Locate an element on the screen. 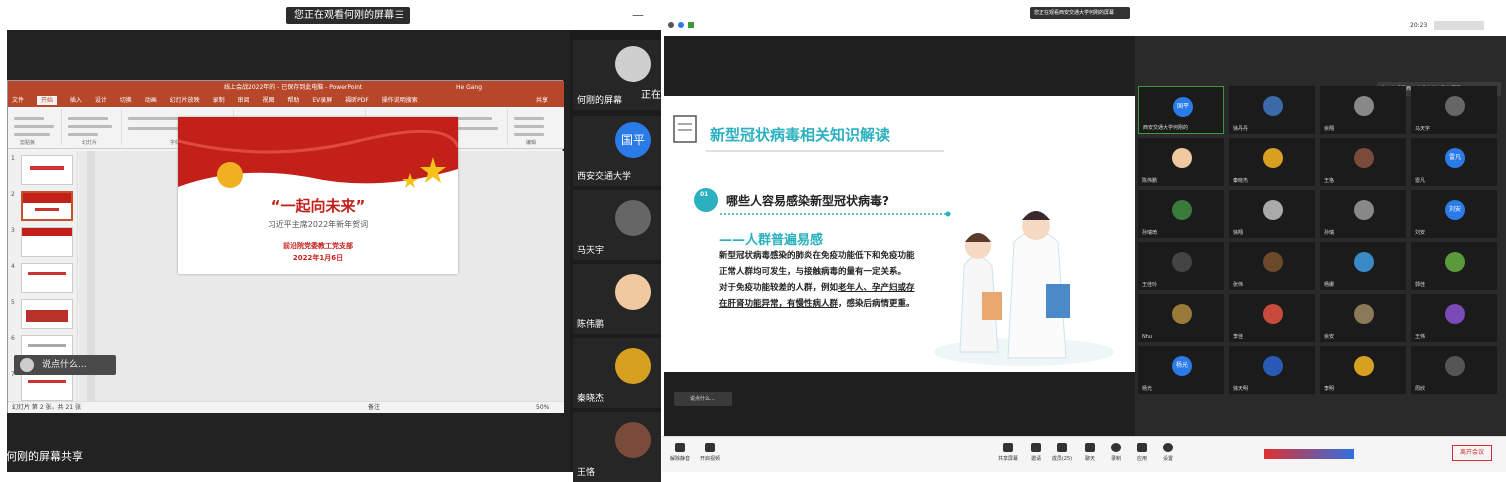  avatar: 杨光 is located at coordinates (1182, 366).